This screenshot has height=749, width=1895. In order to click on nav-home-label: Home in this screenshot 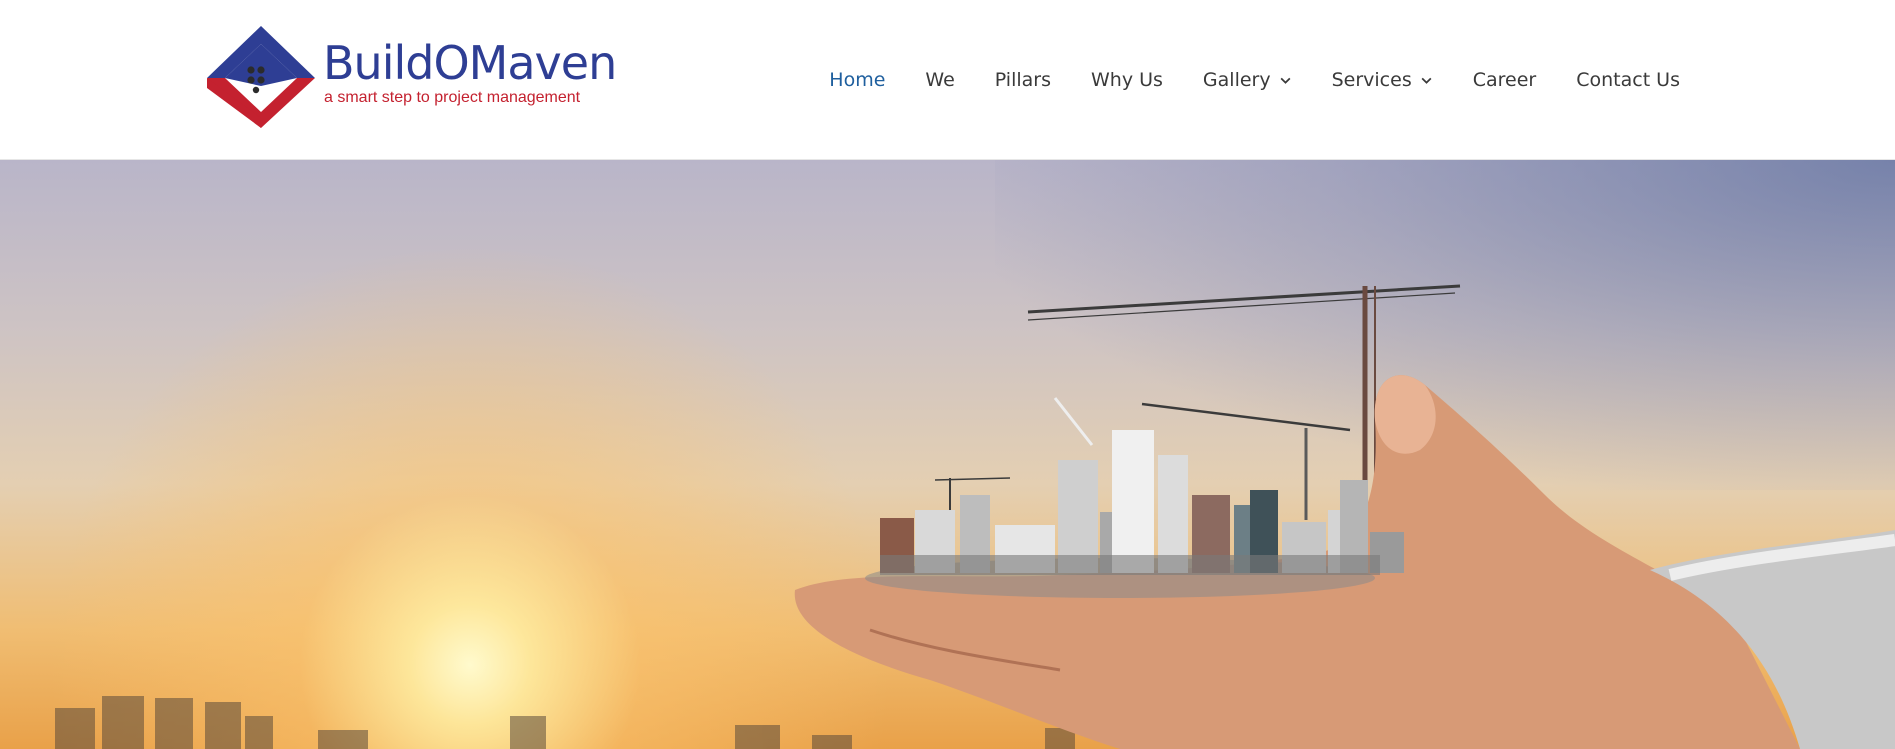, I will do `click(857, 80)`.